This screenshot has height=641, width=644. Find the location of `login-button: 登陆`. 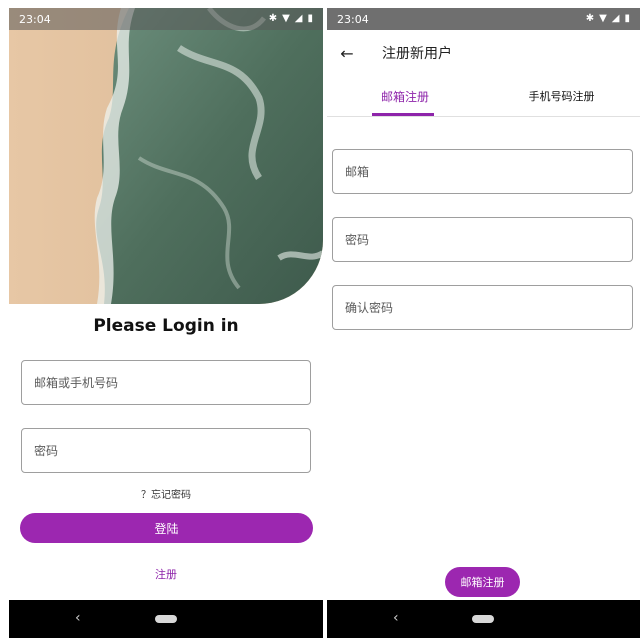

login-button: 登陆 is located at coordinates (166, 528).